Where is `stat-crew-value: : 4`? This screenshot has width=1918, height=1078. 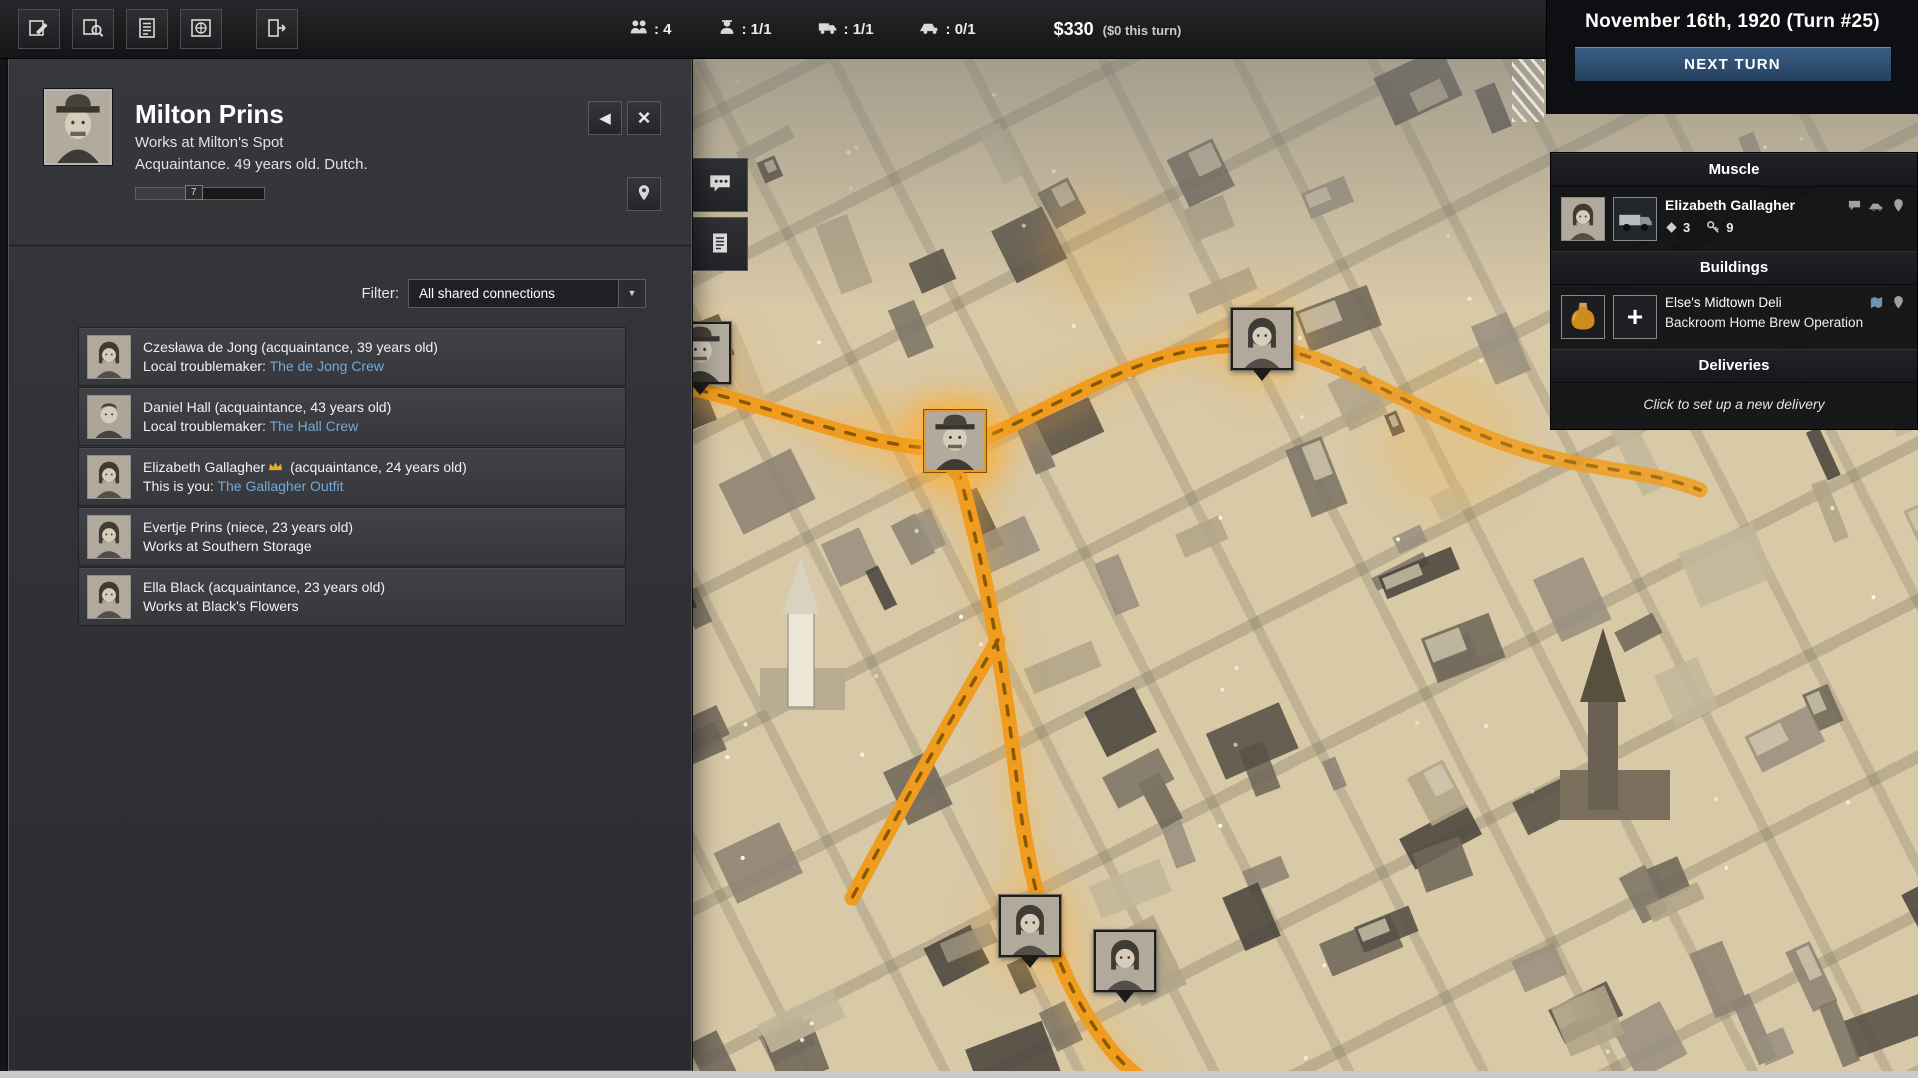 stat-crew-value: : 4 is located at coordinates (663, 29).